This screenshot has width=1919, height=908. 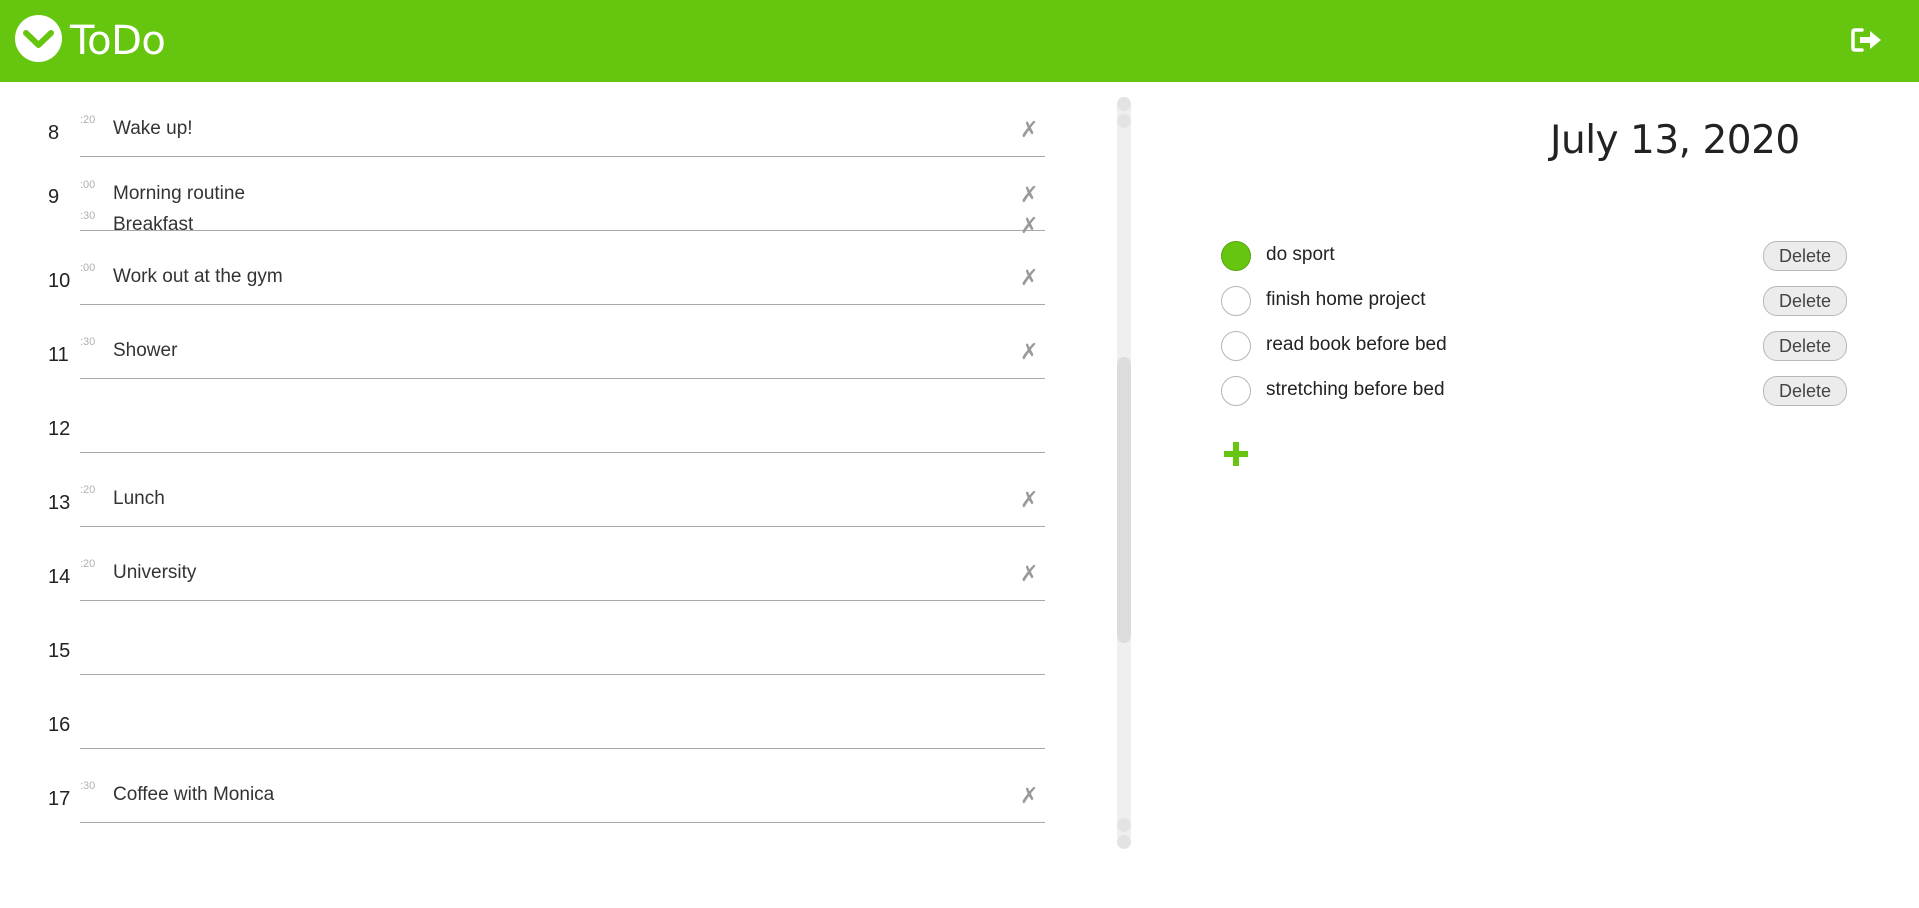 I want to click on app-title: ToDo, so click(x=118, y=41).